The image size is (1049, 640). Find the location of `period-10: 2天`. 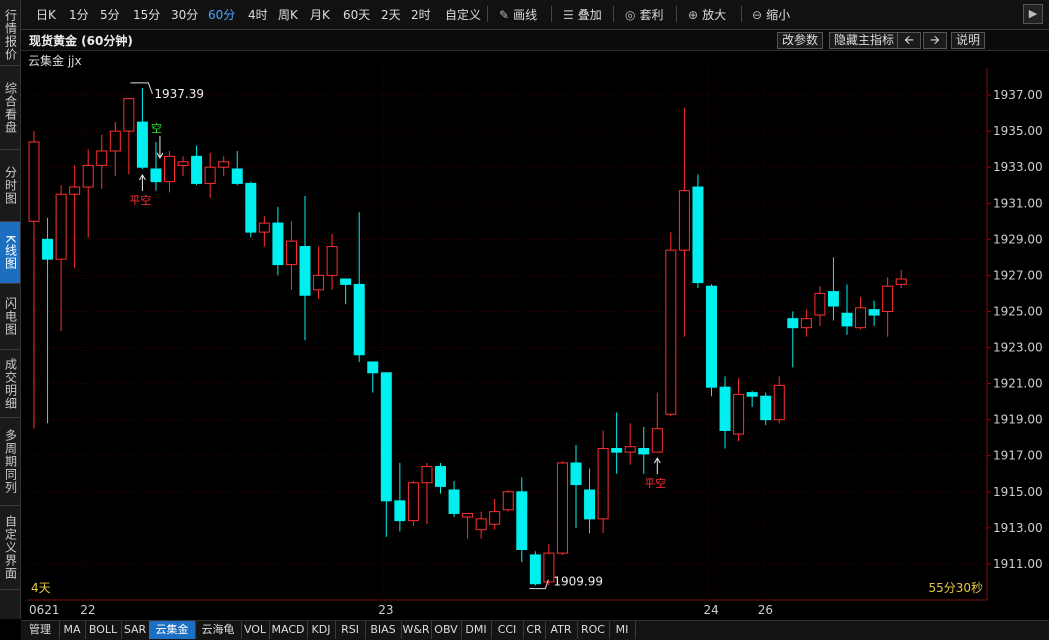

period-10: 2天 is located at coordinates (391, 14).